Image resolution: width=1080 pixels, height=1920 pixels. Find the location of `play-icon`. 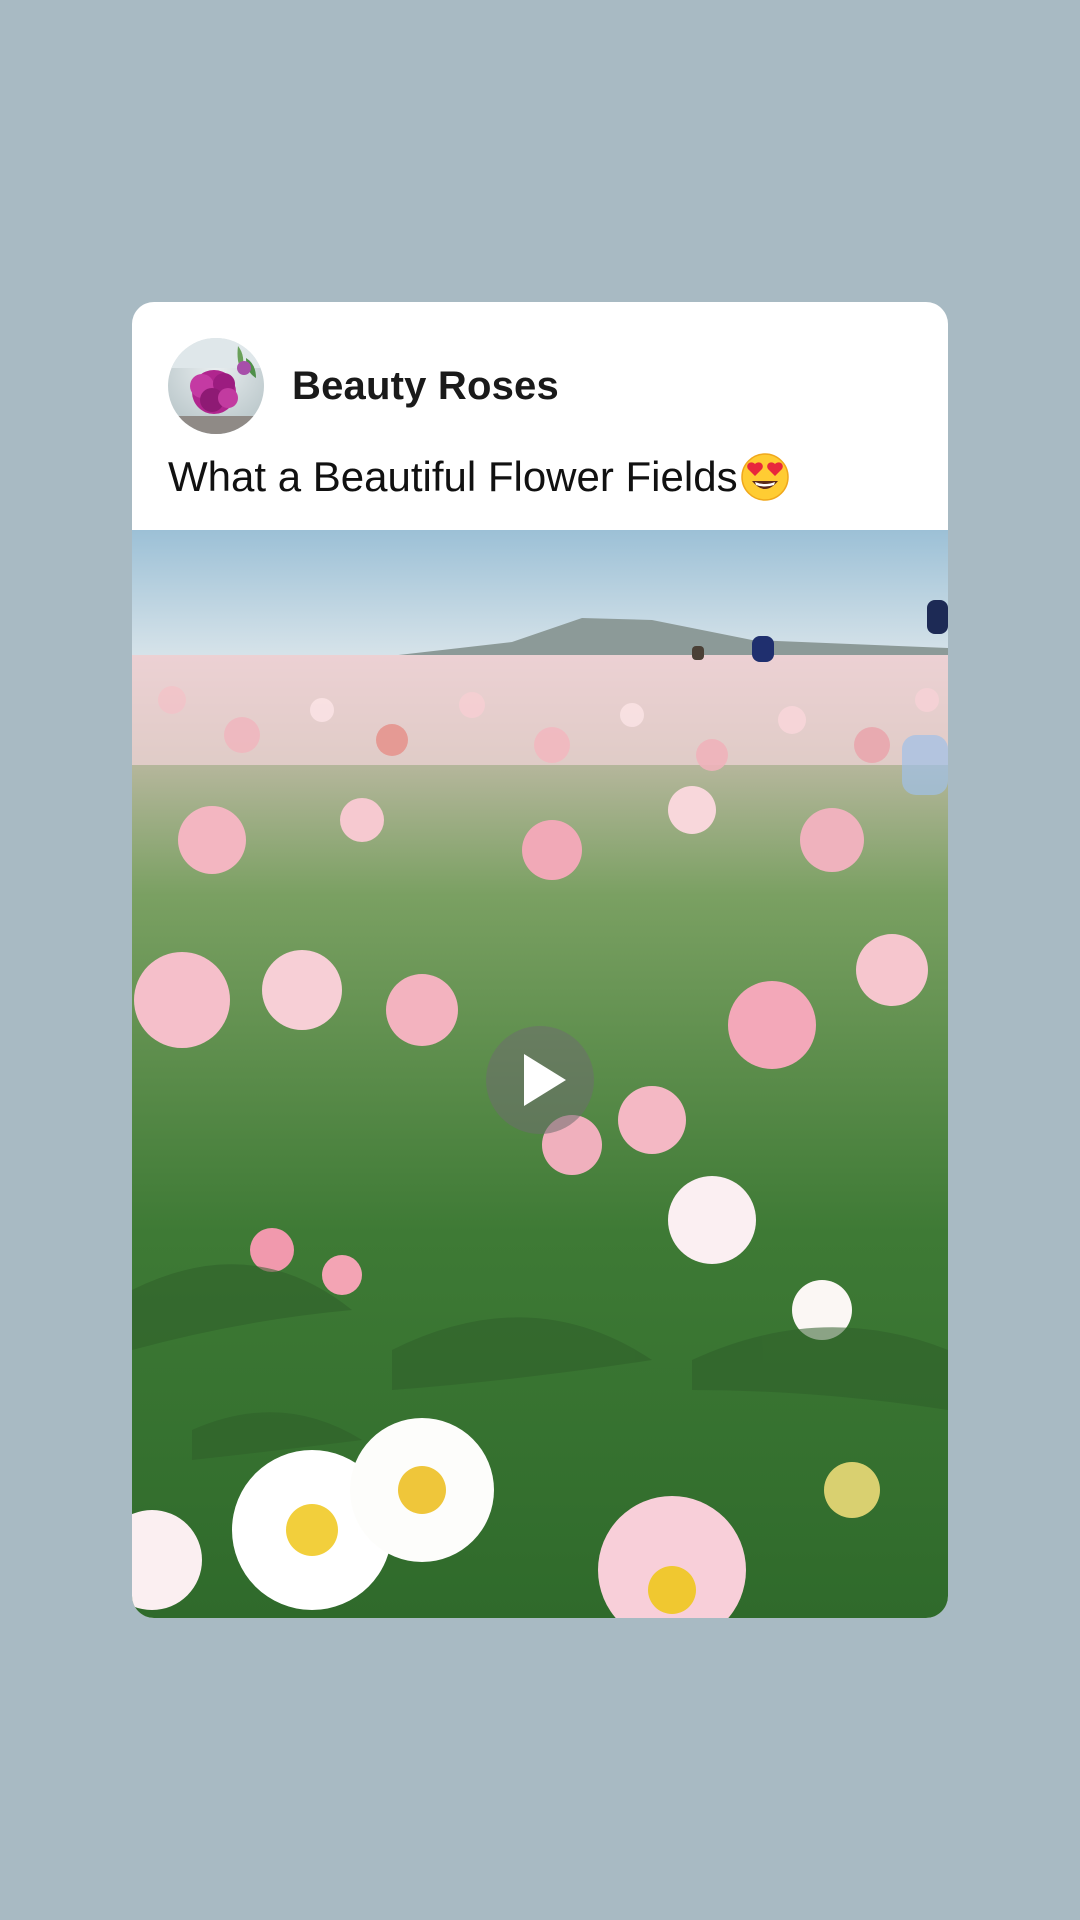

play-icon is located at coordinates (545, 1080).